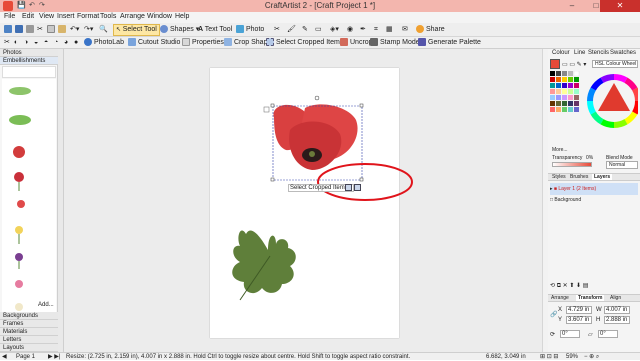 The height and width of the screenshot is (361, 640). What do you see at coordinates (272, 179) in the screenshot?
I see `handle-bl` at bounding box center [272, 179].